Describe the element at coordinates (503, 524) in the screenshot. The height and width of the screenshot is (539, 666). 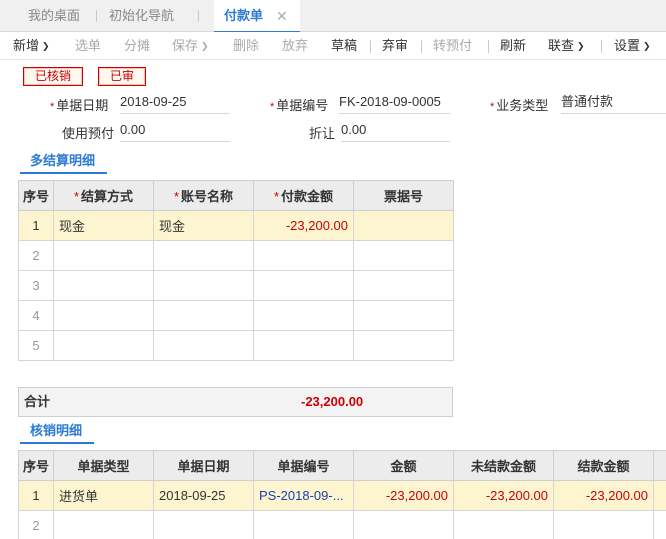
I see `unsettled-amount-cell` at that location.